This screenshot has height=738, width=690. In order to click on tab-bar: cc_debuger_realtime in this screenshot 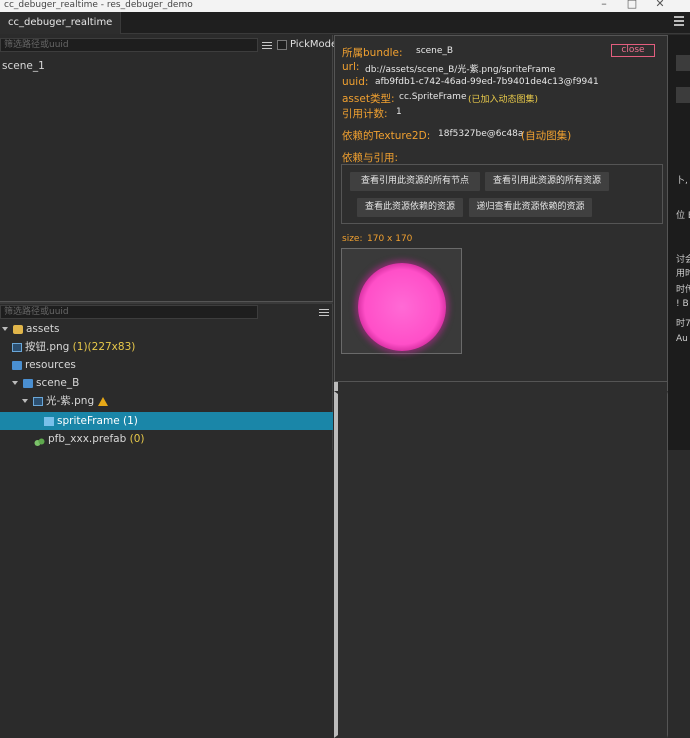, I will do `click(345, 23)`.